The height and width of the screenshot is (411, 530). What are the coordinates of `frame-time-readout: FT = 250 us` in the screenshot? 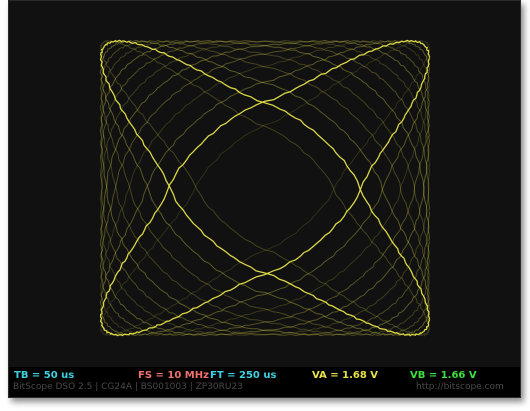 It's located at (243, 375).